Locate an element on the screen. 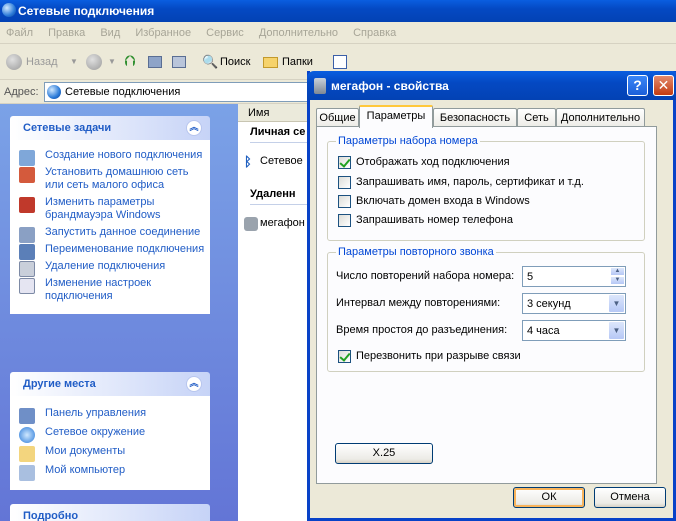 The height and width of the screenshot is (521, 676). address-value: Сетевые подключения is located at coordinates (123, 92).